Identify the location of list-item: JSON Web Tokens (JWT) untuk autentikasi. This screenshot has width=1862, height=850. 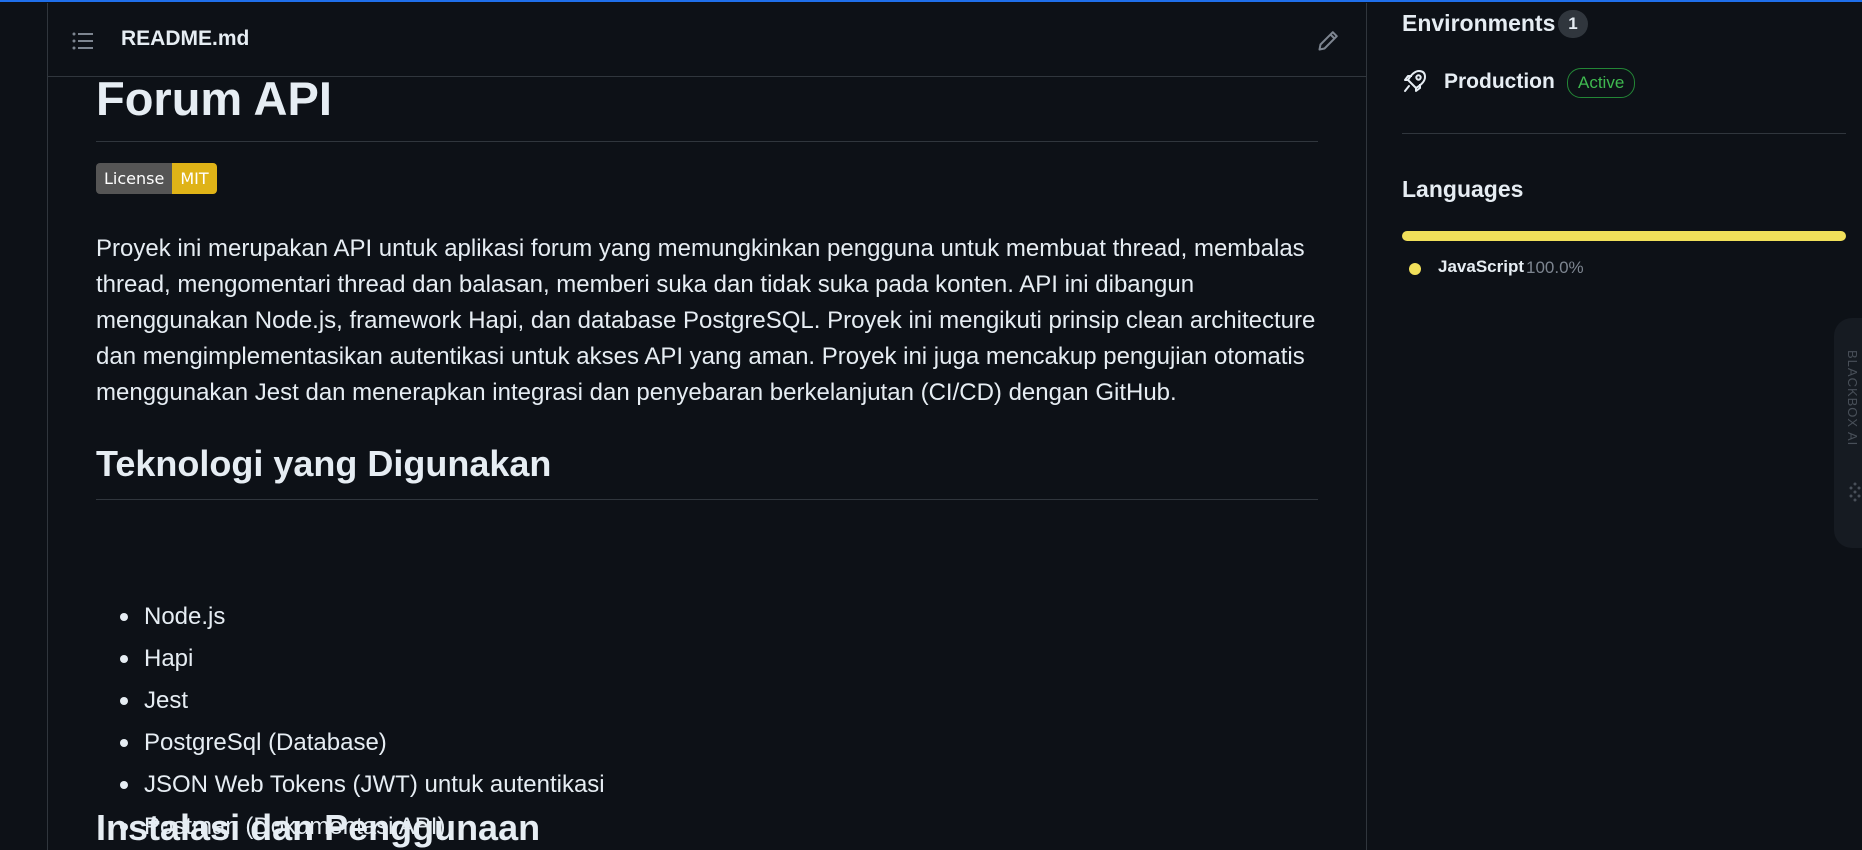
(362, 785).